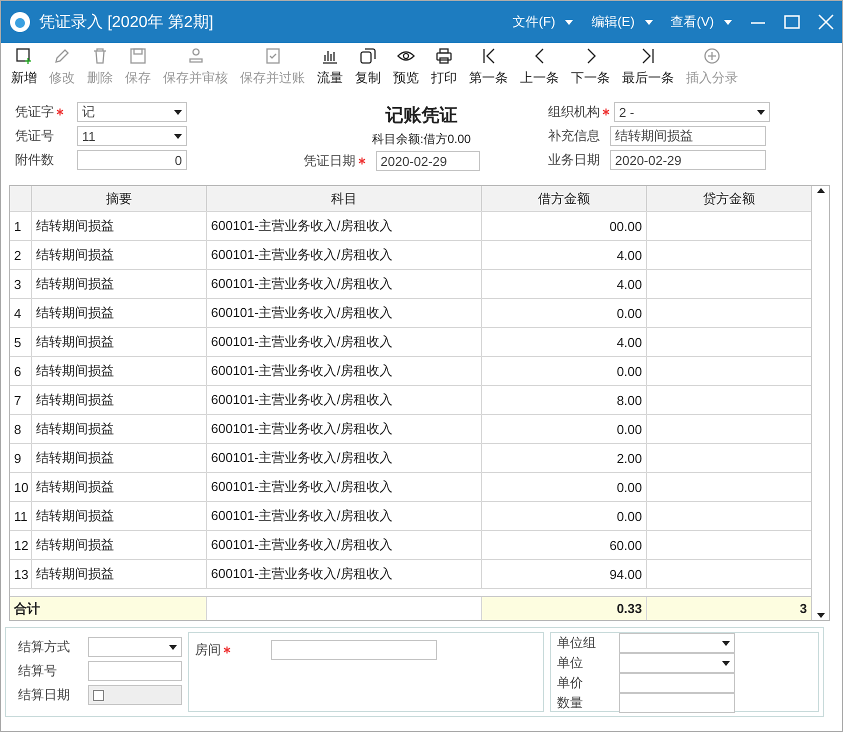 The width and height of the screenshot is (843, 732). I want to click on field-label: 单位组, so click(577, 643).